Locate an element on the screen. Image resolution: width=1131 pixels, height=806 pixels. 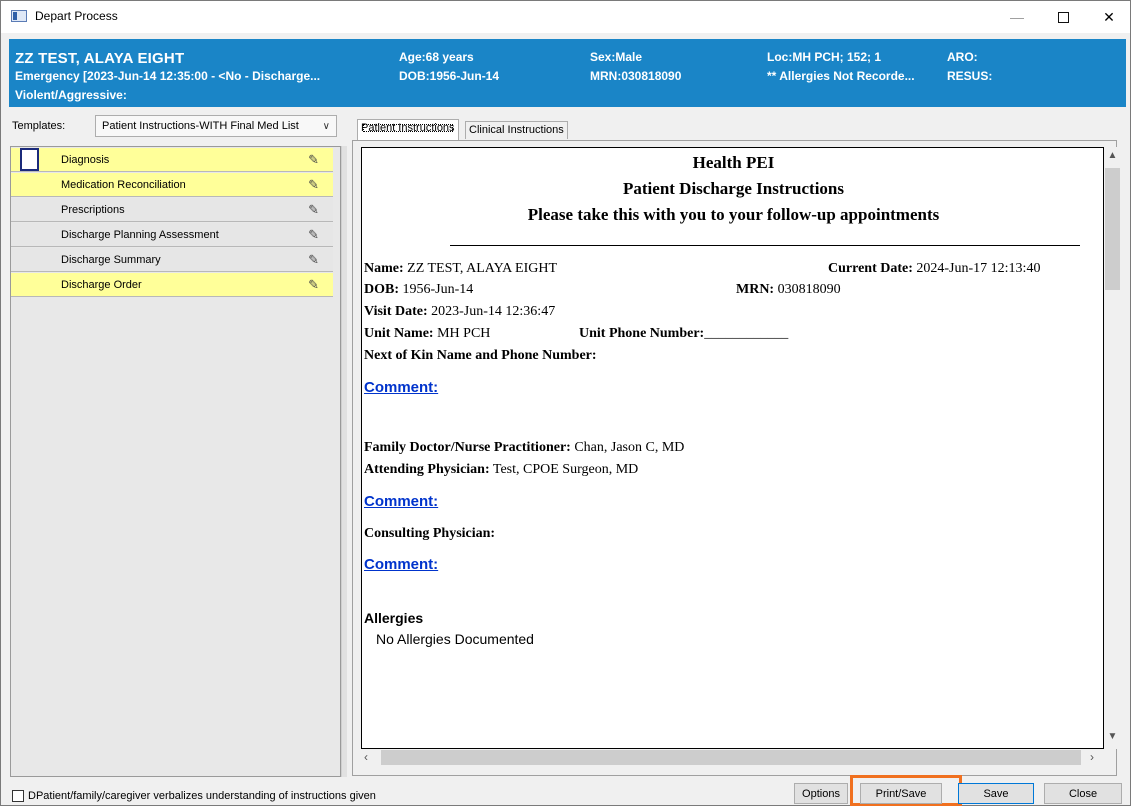
doc-current-date: Current Date: 2024-Jun-17 12:13:40 is located at coordinates (934, 268).